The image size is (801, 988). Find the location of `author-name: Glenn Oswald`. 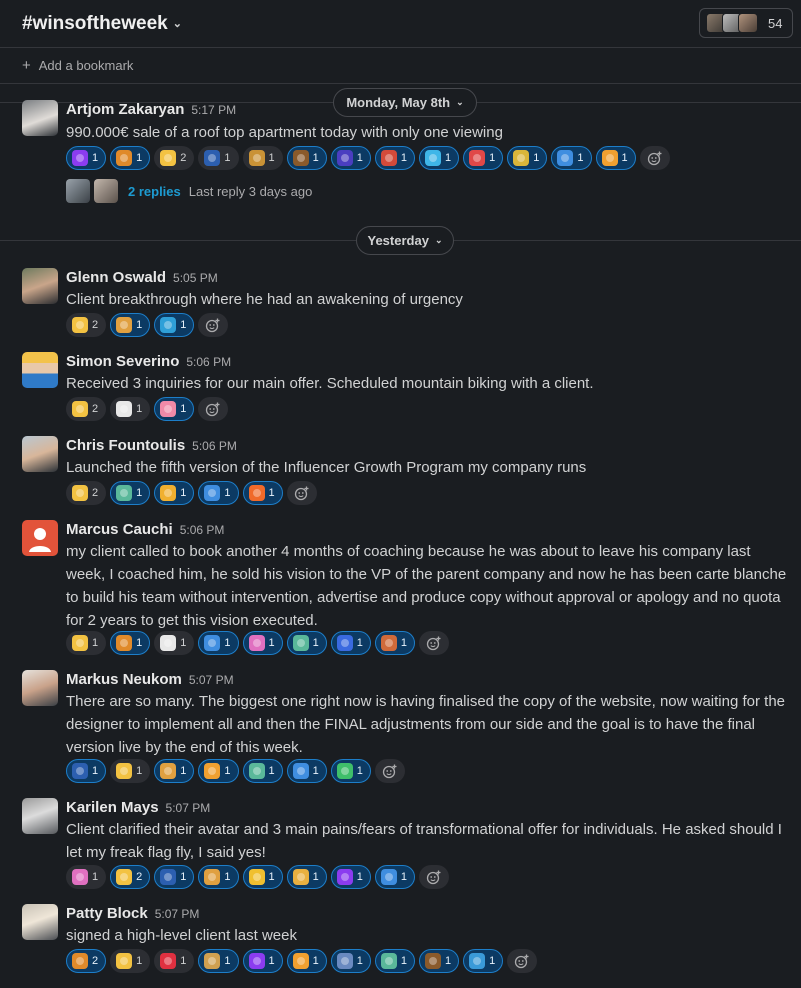

author-name: Glenn Oswald is located at coordinates (116, 277).